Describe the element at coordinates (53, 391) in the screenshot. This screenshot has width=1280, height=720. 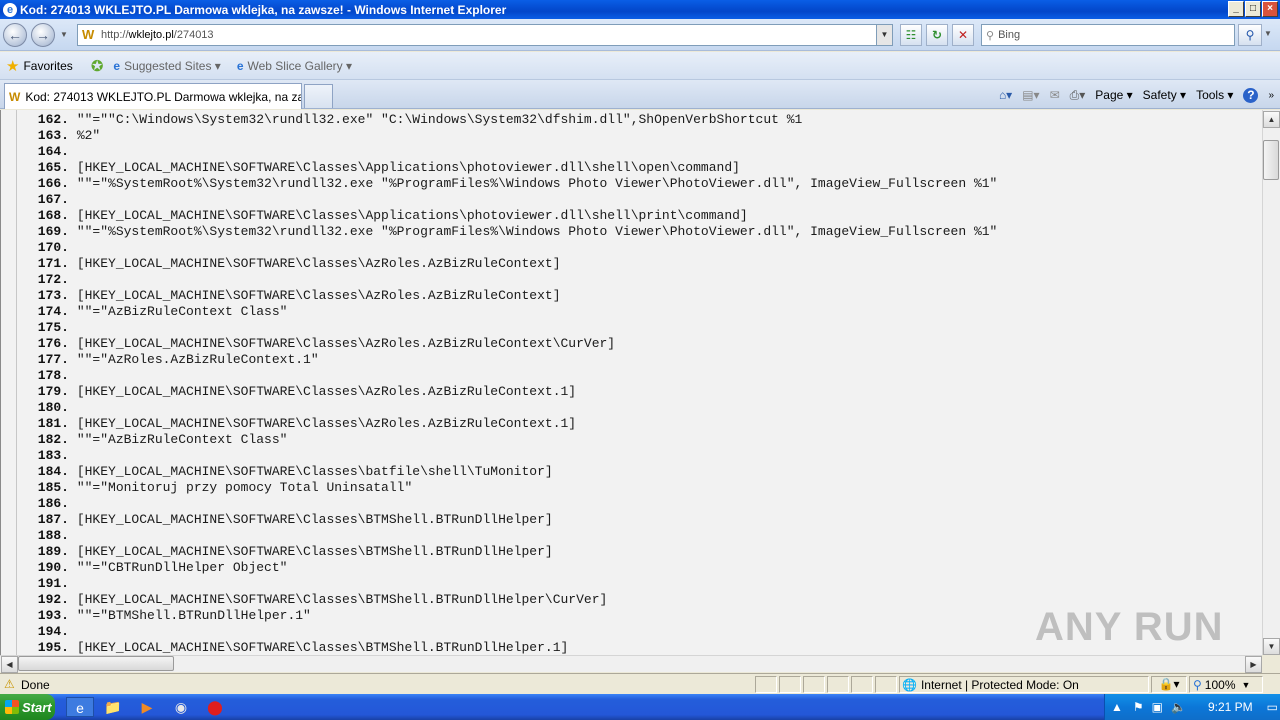
I see `line-number: 179.` at that location.